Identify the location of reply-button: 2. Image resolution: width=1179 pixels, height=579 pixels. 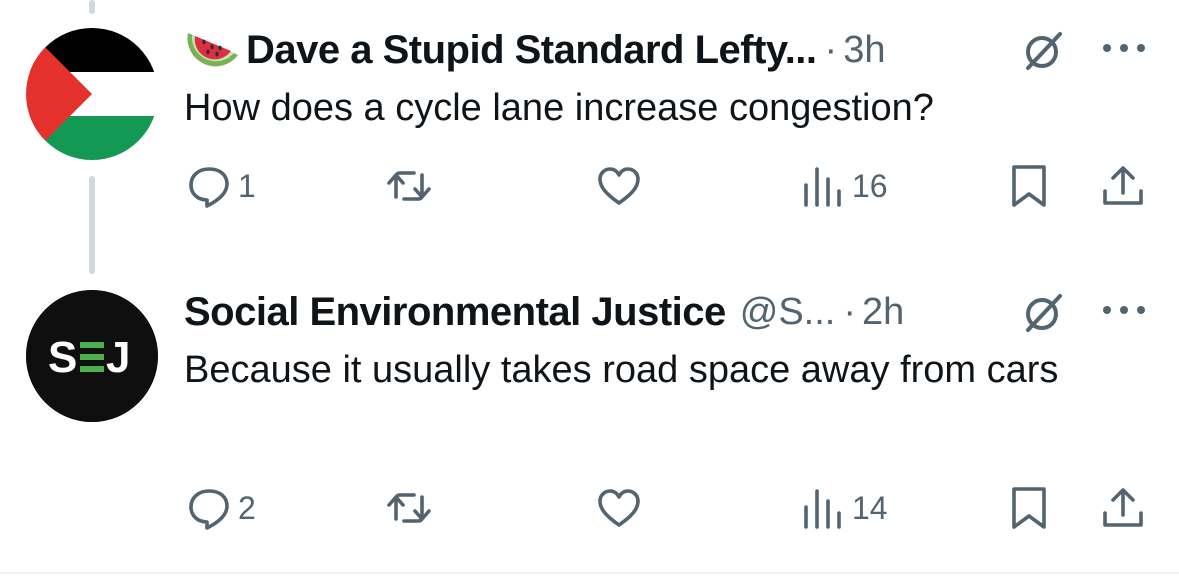
(221, 508).